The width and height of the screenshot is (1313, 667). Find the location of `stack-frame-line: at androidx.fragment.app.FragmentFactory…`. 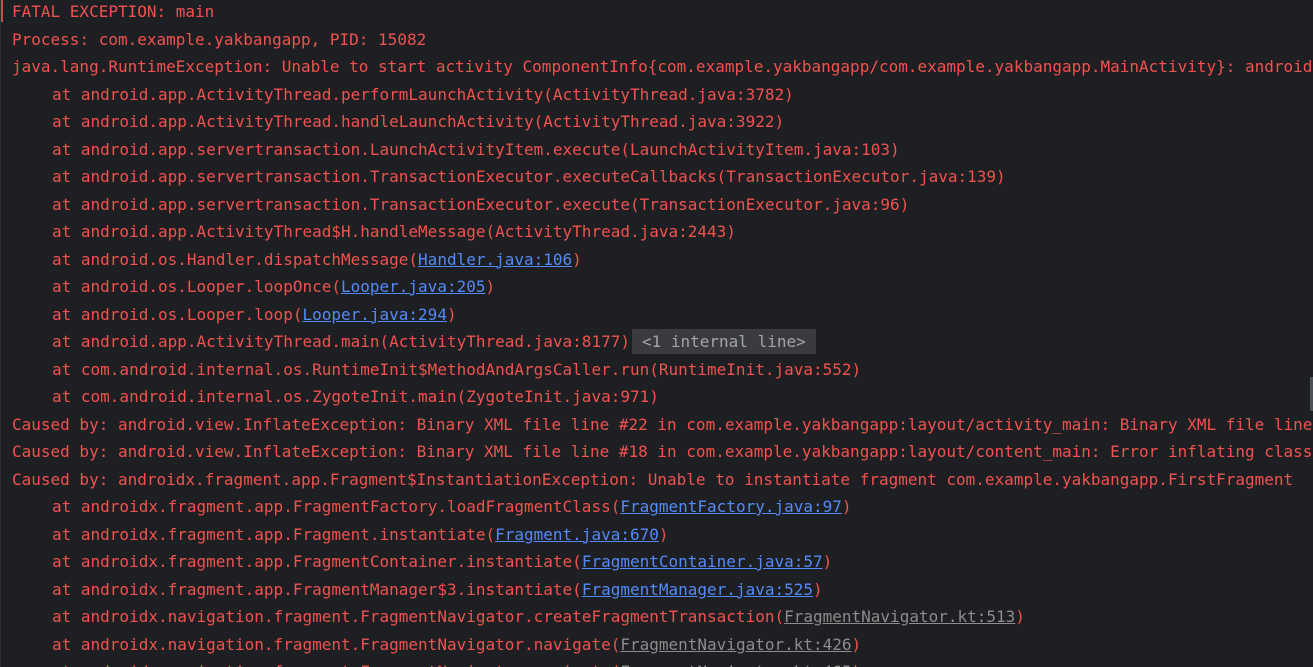

stack-frame-line: at androidx.fragment.app.FragmentFactory… is located at coordinates (662, 507).